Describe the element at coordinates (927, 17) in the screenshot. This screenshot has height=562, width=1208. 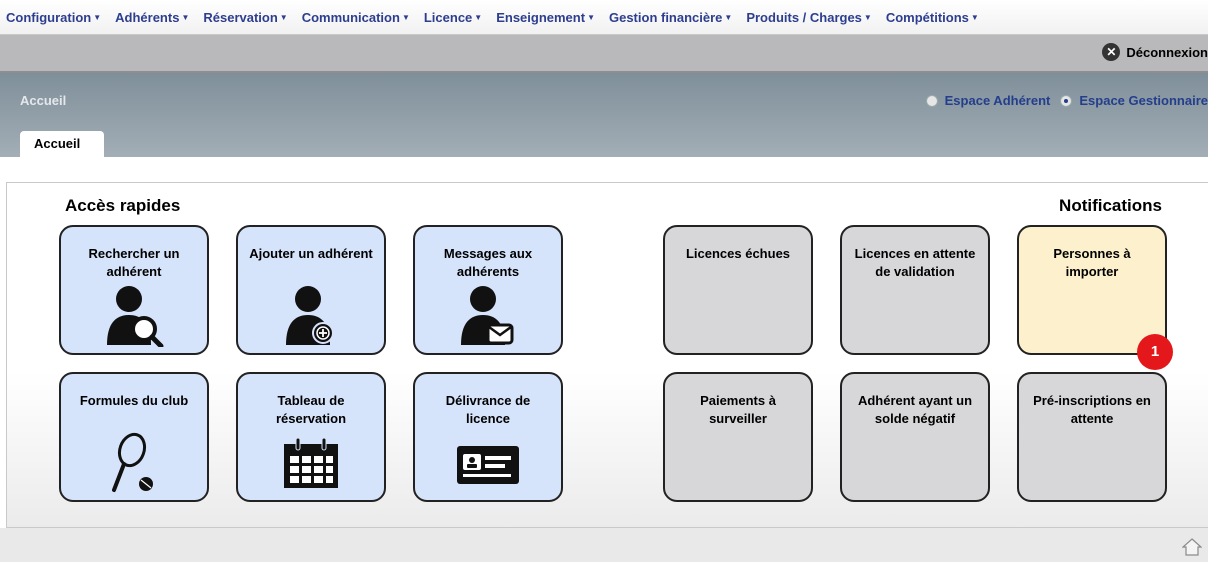
I see `menu-label: Compétitions` at that location.